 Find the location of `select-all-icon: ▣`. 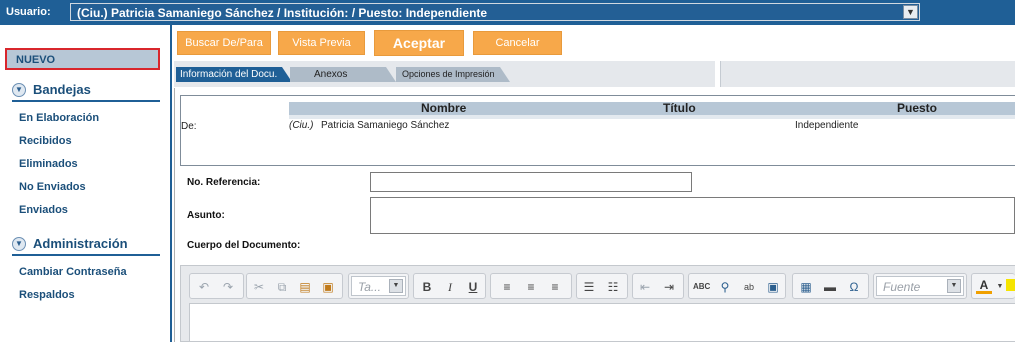

select-all-icon: ▣ is located at coordinates (773, 287).